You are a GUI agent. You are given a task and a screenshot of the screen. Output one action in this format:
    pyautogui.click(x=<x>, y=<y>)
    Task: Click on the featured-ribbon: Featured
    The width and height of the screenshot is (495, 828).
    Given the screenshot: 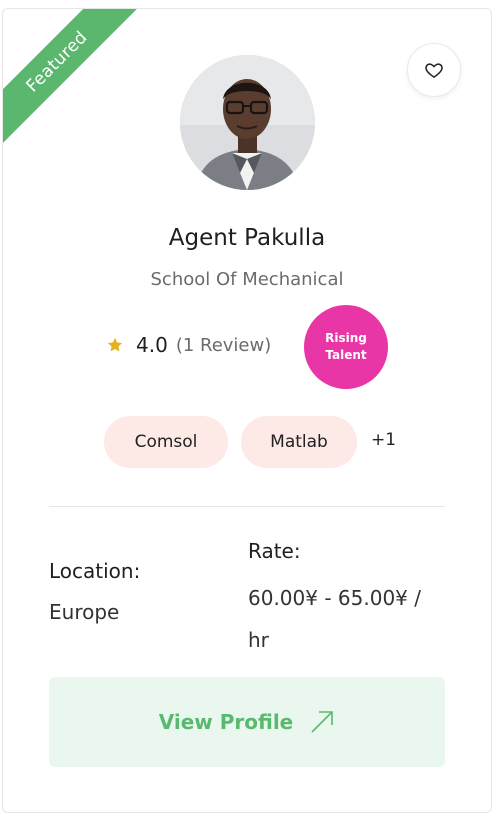 What is the action you would take?
    pyautogui.click(x=78, y=84)
    